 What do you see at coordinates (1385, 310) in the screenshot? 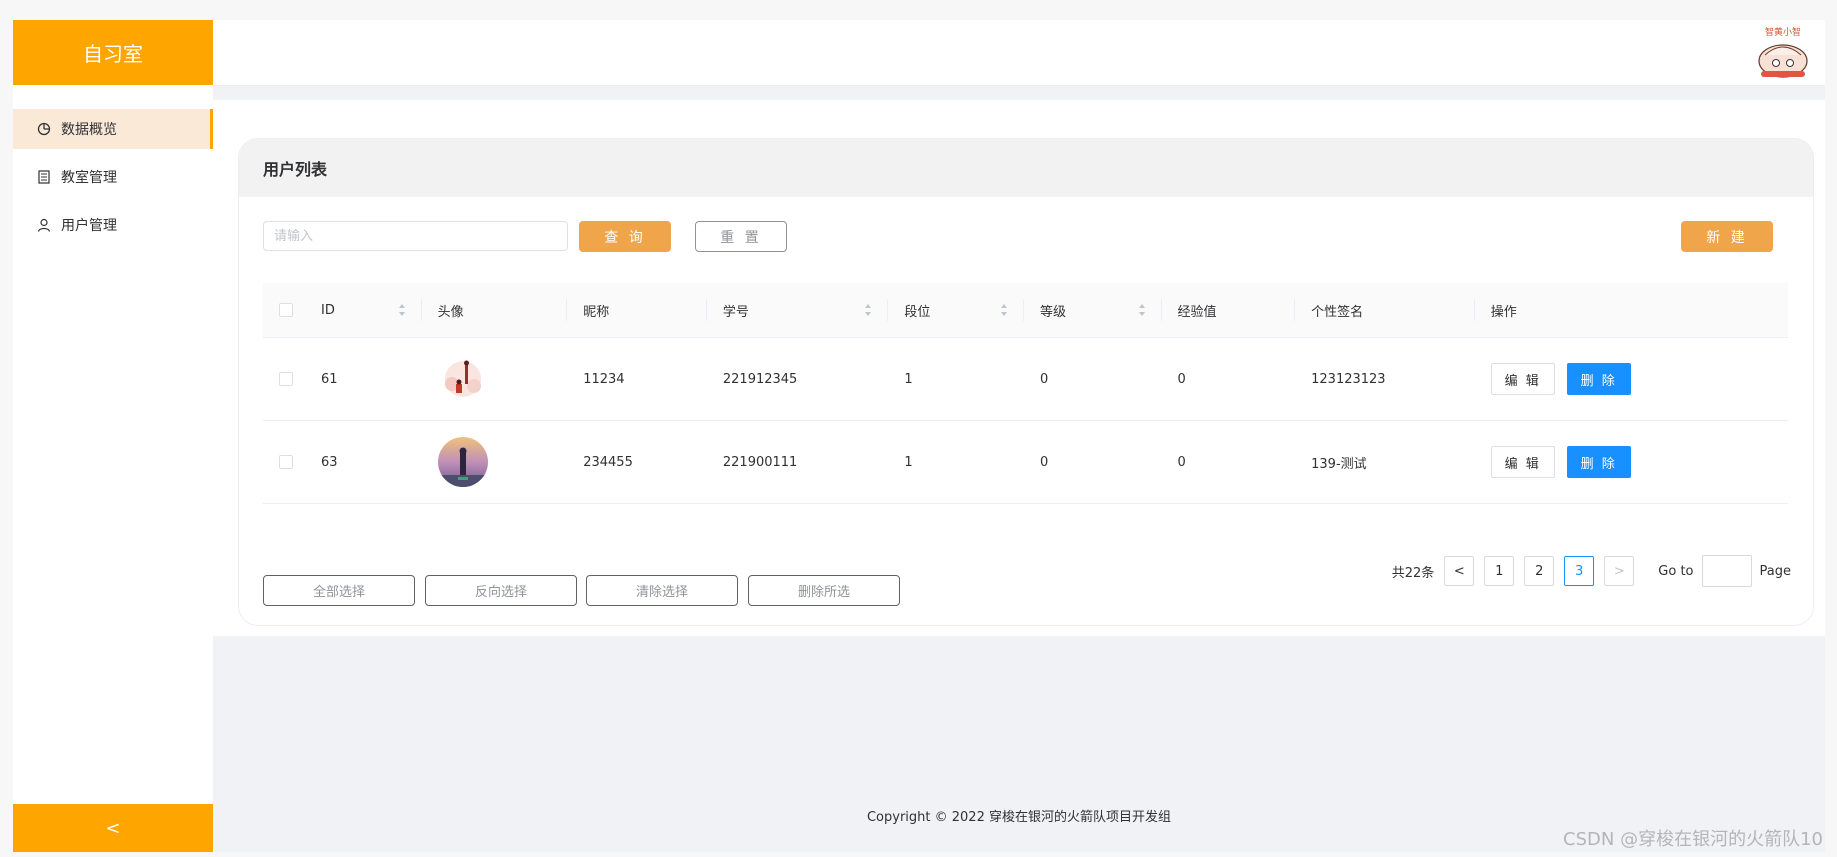
I see `column-header-signature: 个性签名` at bounding box center [1385, 310].